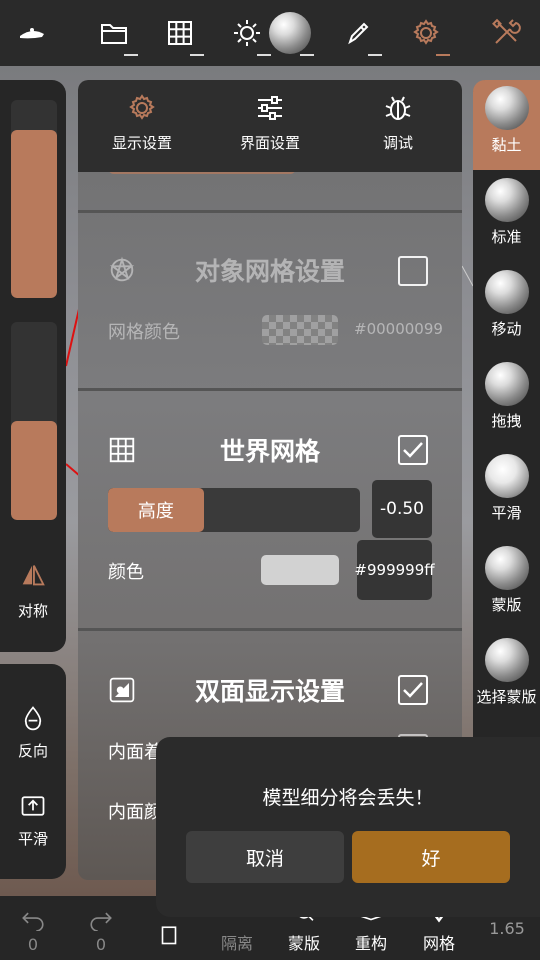  What do you see at coordinates (33, 921) in the screenshot?
I see `undo-icon` at bounding box center [33, 921].